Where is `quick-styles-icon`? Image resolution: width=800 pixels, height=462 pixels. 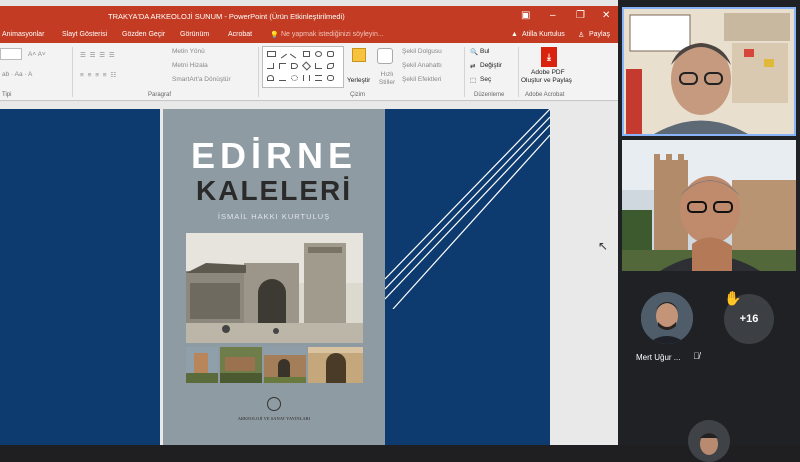 quick-styles-icon is located at coordinates (385, 56).